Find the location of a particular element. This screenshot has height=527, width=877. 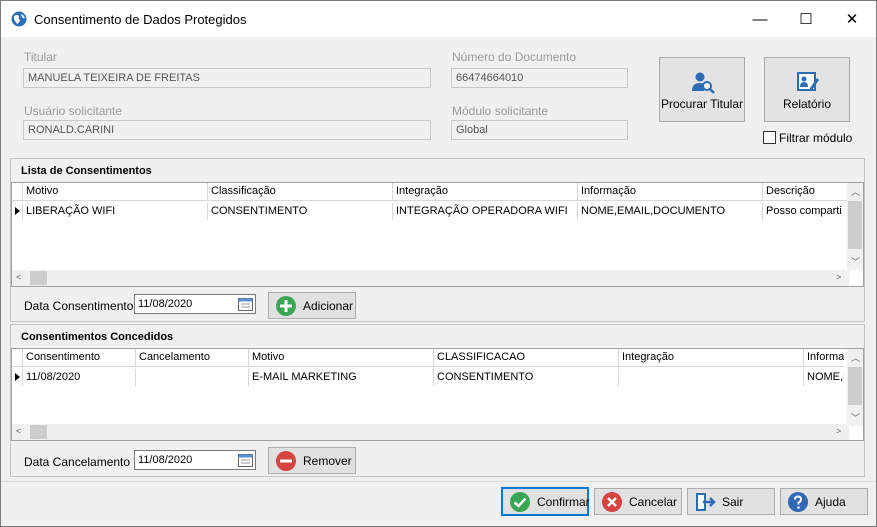

remover-button: Remover is located at coordinates (312, 460).